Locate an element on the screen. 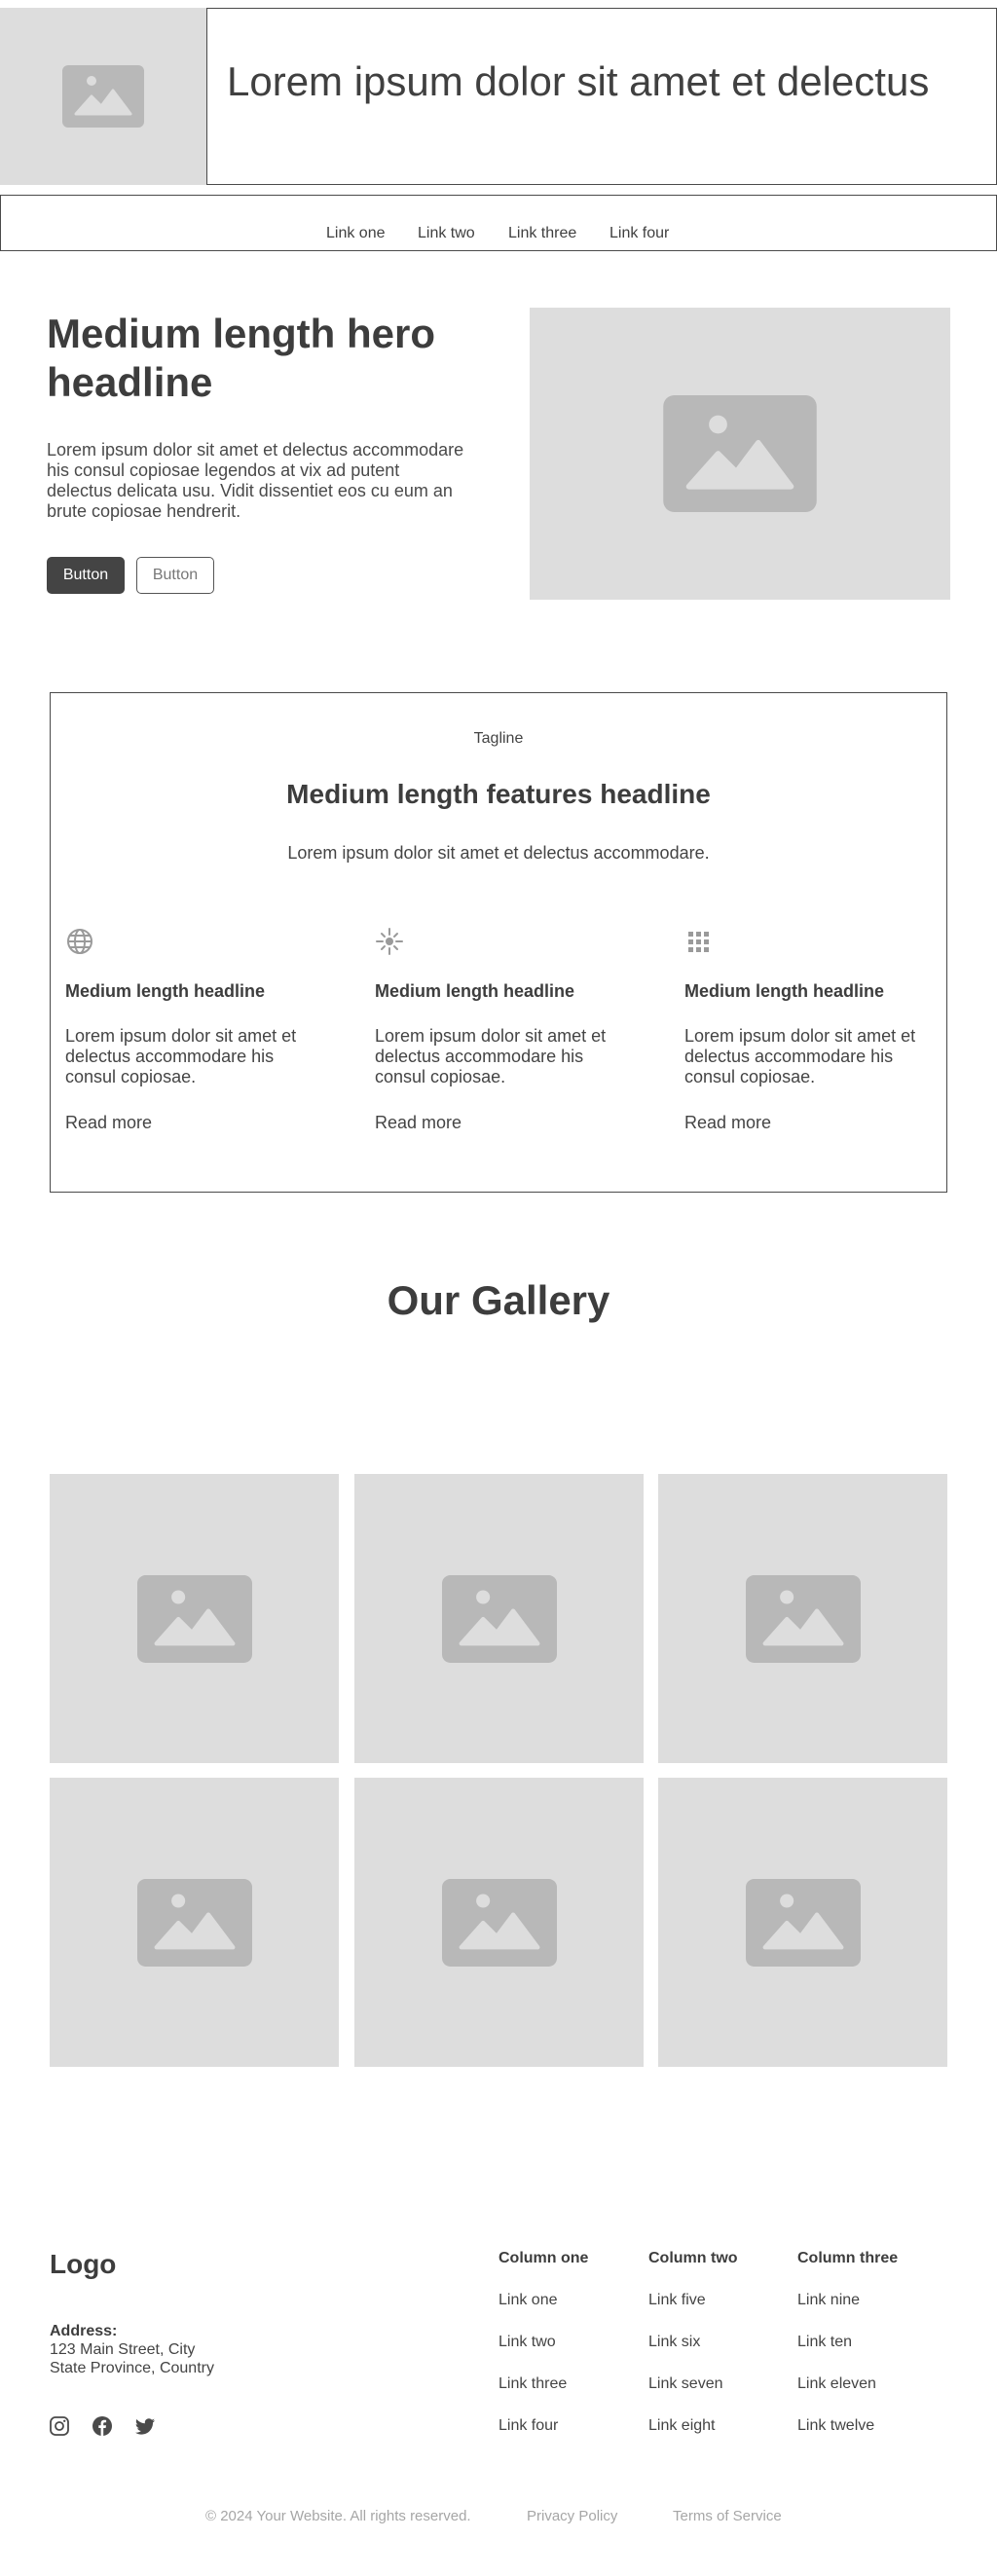  navbar is located at coordinates (498, 223).